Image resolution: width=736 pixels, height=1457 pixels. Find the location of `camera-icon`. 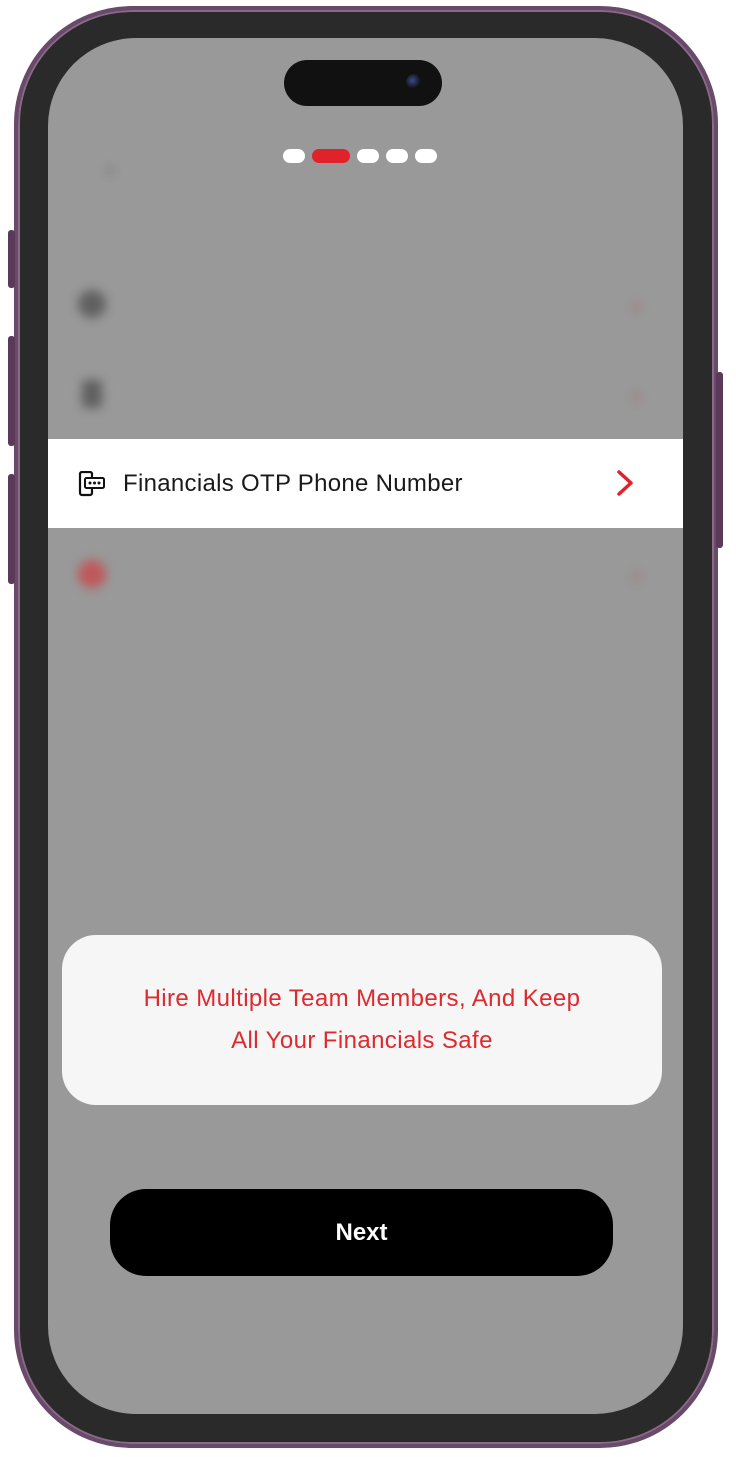

camera-icon is located at coordinates (414, 82).